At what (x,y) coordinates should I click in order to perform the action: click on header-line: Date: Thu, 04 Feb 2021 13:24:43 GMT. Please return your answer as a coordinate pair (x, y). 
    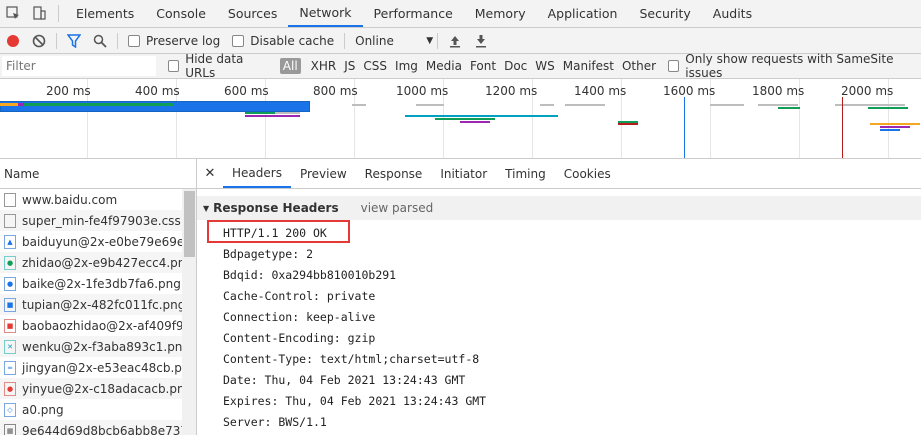
    Looking at the image, I should click on (344, 379).